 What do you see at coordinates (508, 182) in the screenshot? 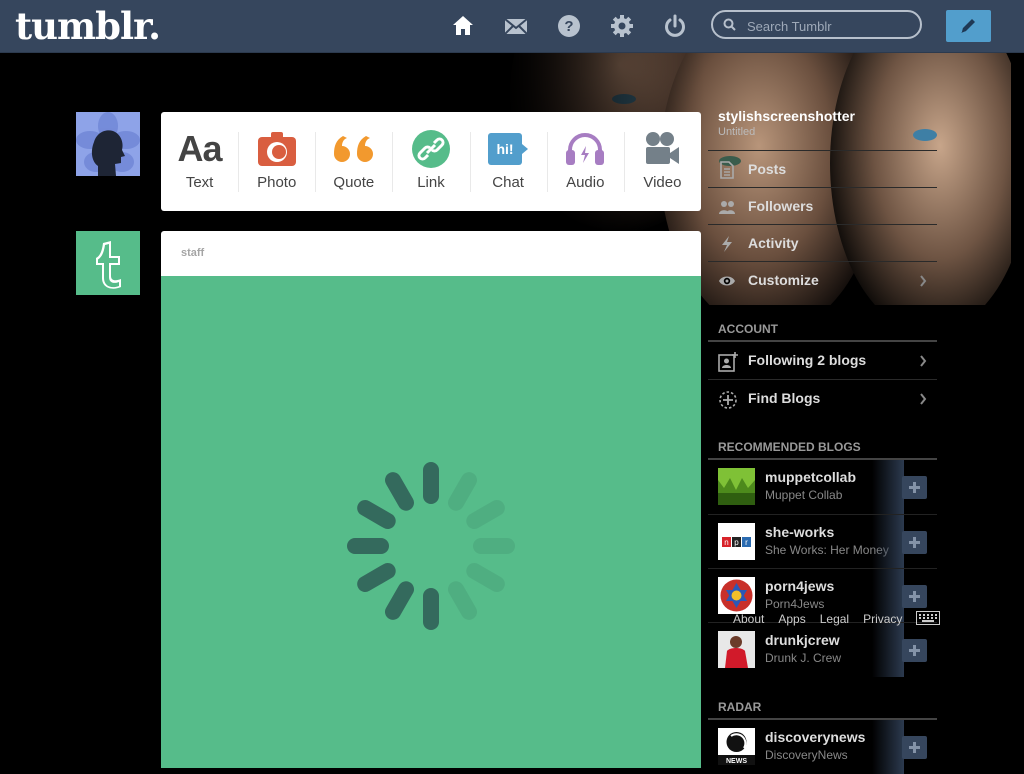
I see `post-type-label: Chat` at bounding box center [508, 182].